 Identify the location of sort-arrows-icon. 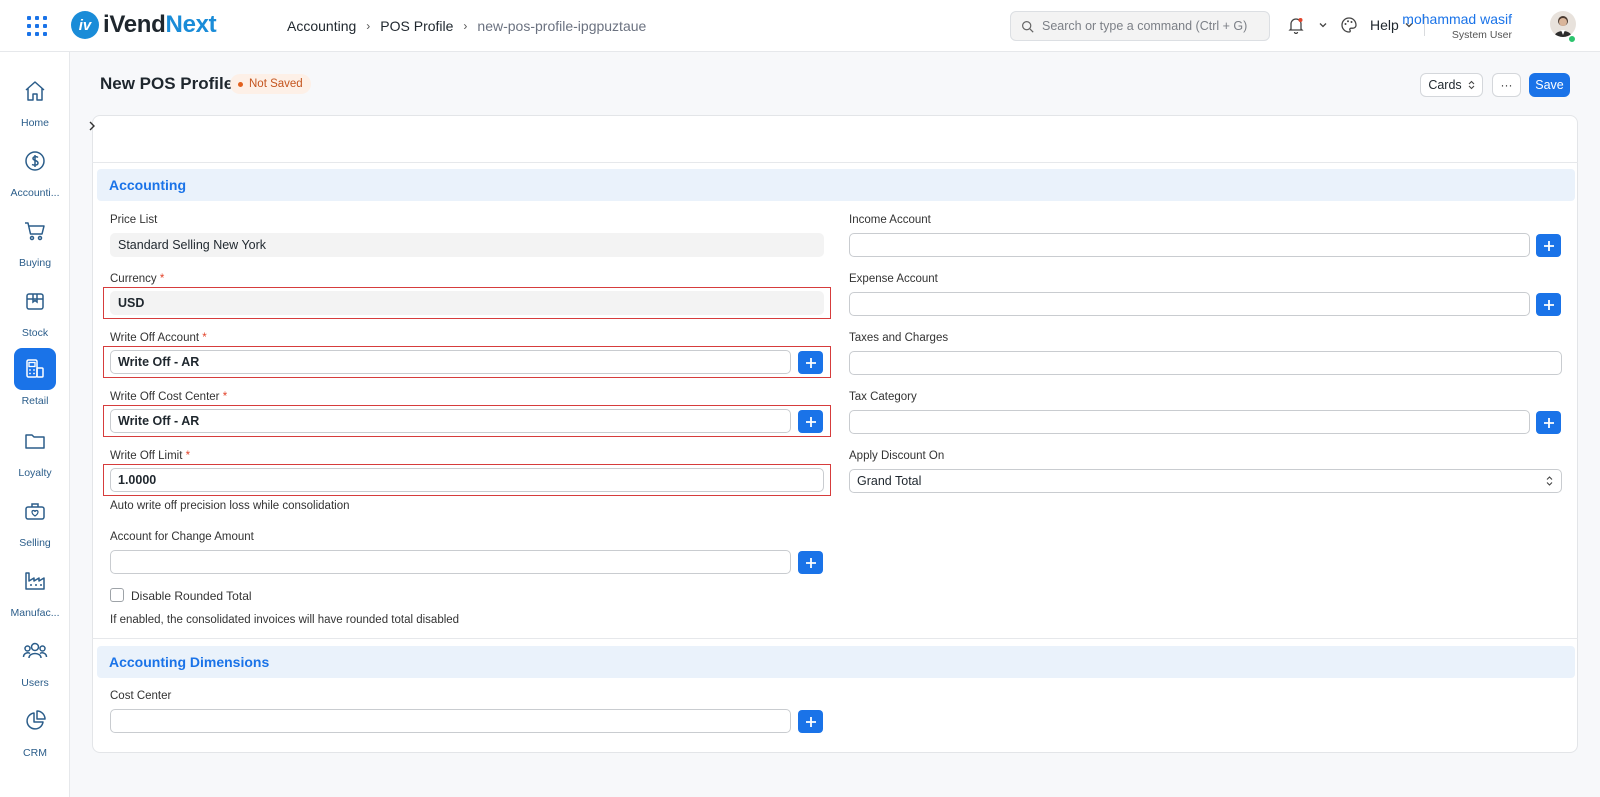
(1471, 85).